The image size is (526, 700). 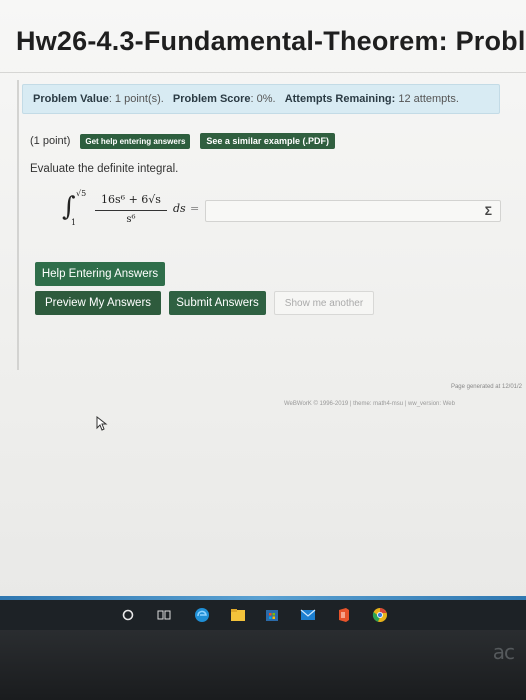 I want to click on problem-score: : 0%., so click(x=263, y=99).